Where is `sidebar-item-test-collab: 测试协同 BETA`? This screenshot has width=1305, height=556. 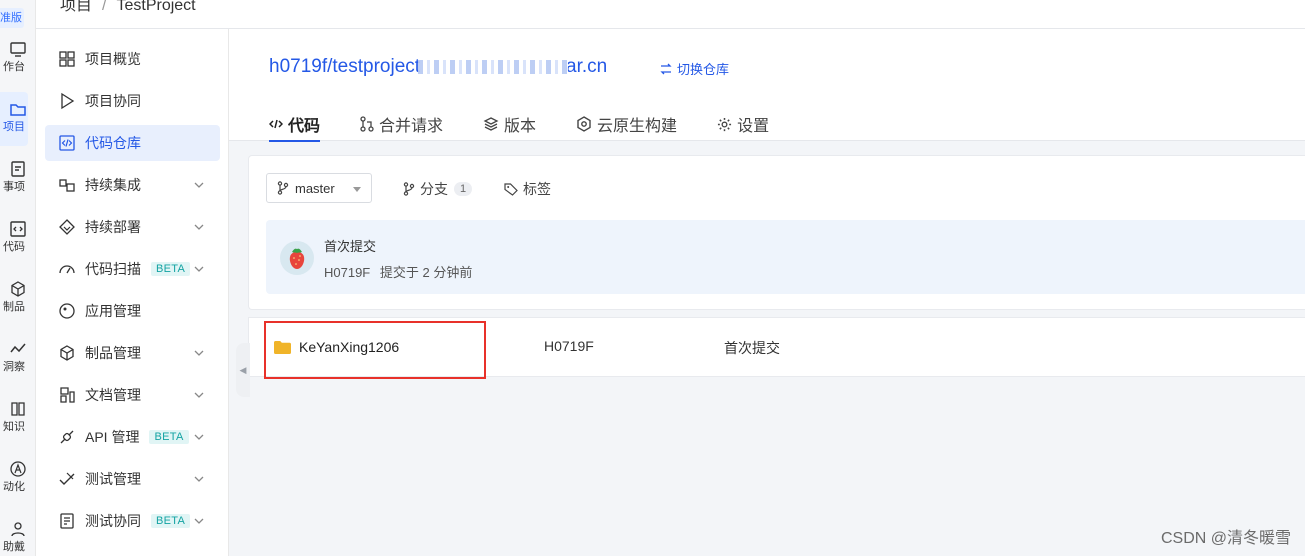
sidebar-item-test-collab: 测试协同 BETA is located at coordinates (132, 521).